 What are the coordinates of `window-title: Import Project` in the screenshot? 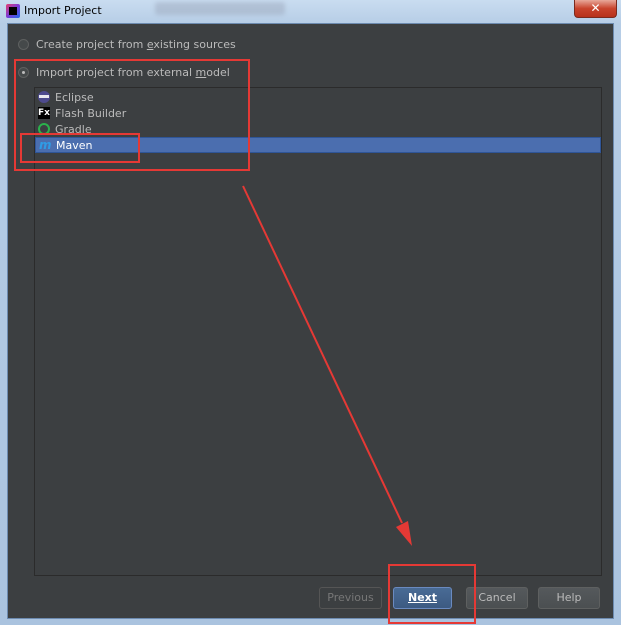 It's located at (63, 10).